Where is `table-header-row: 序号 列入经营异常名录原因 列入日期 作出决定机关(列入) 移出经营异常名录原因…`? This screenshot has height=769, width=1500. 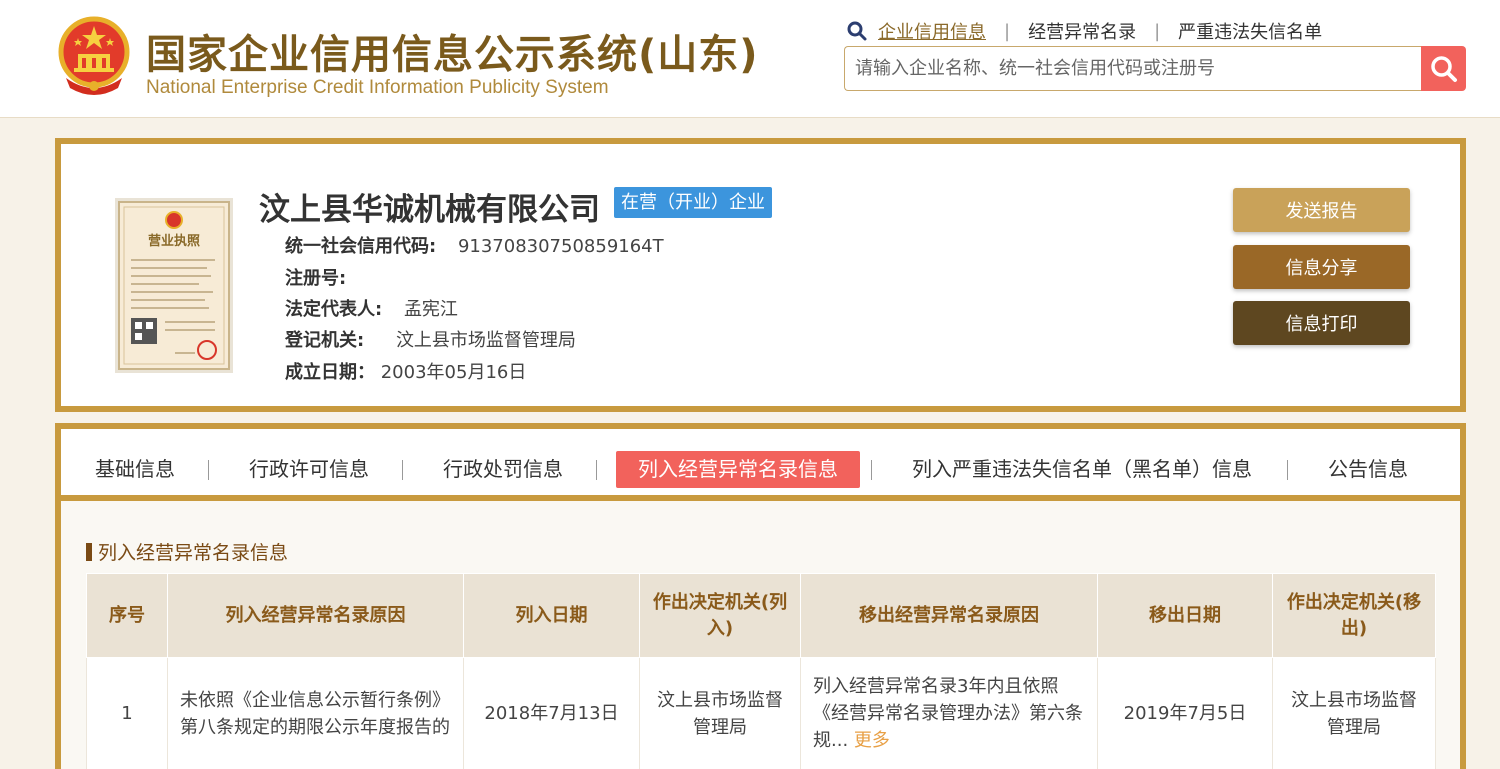
table-header-row: 序号 列入经营异常名录原因 列入日期 作出决定机关(列入) 移出经营异常名录原因… is located at coordinates (761, 615).